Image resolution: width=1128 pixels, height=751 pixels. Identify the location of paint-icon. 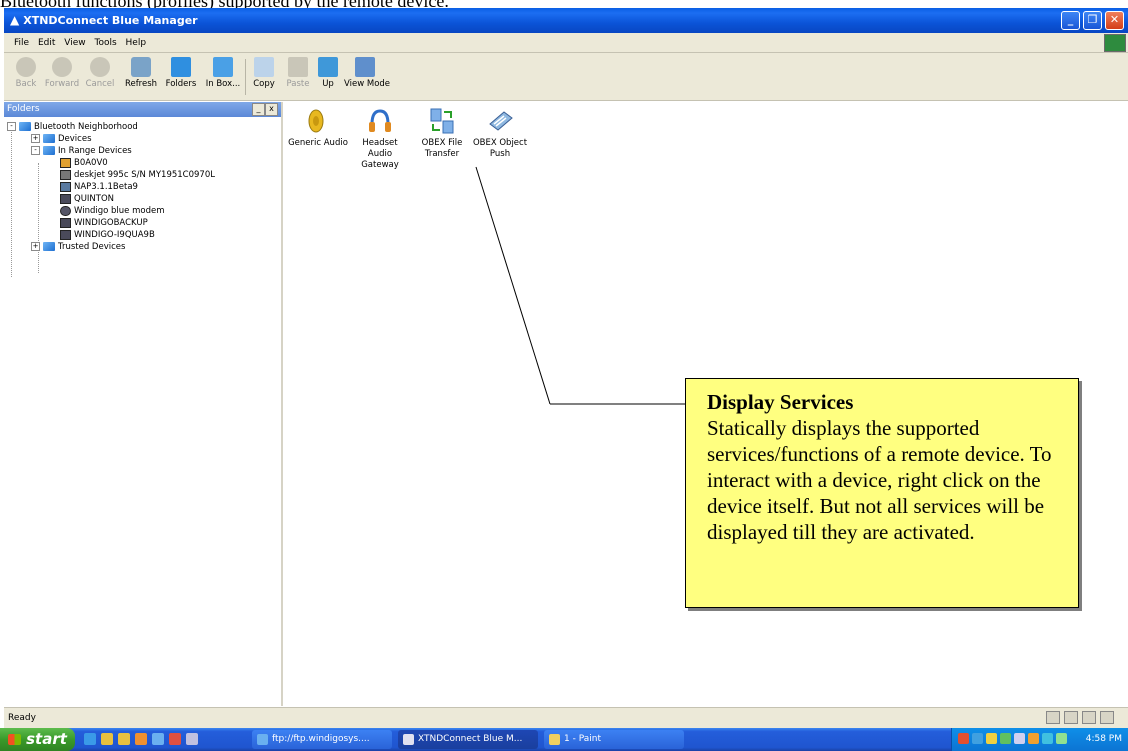
(554, 739).